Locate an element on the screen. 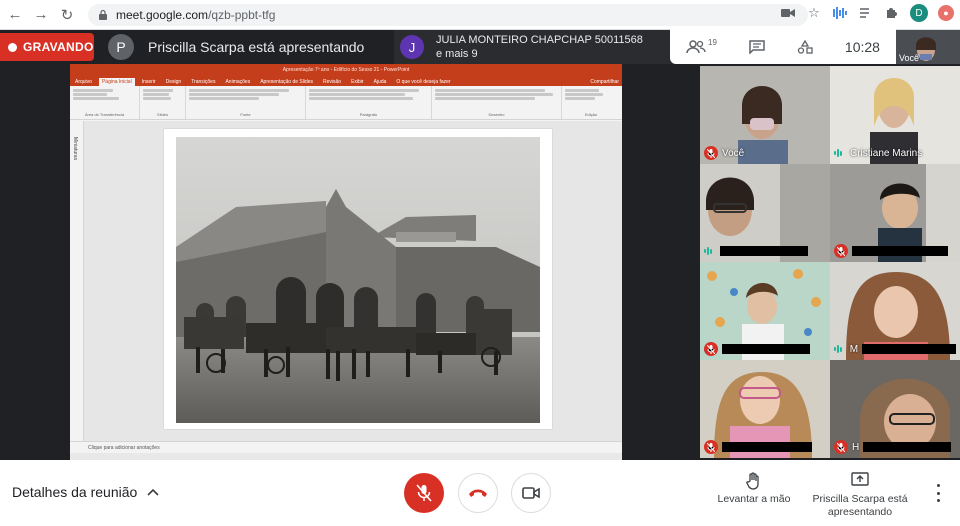 Image resolution: width=960 pixels, height=526 pixels. hang-up-icon is located at coordinates (478, 493).